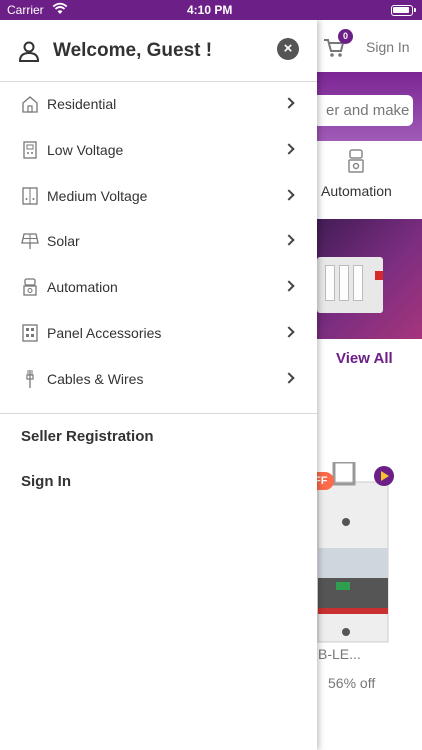 The image size is (422, 750). What do you see at coordinates (46, 481) in the screenshot?
I see `sign-in-link: Sign In` at bounding box center [46, 481].